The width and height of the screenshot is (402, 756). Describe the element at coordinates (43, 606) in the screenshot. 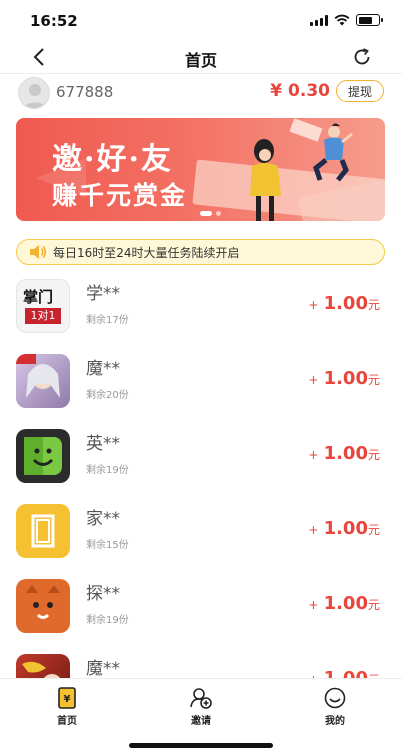

I see `app-icon-explore` at that location.